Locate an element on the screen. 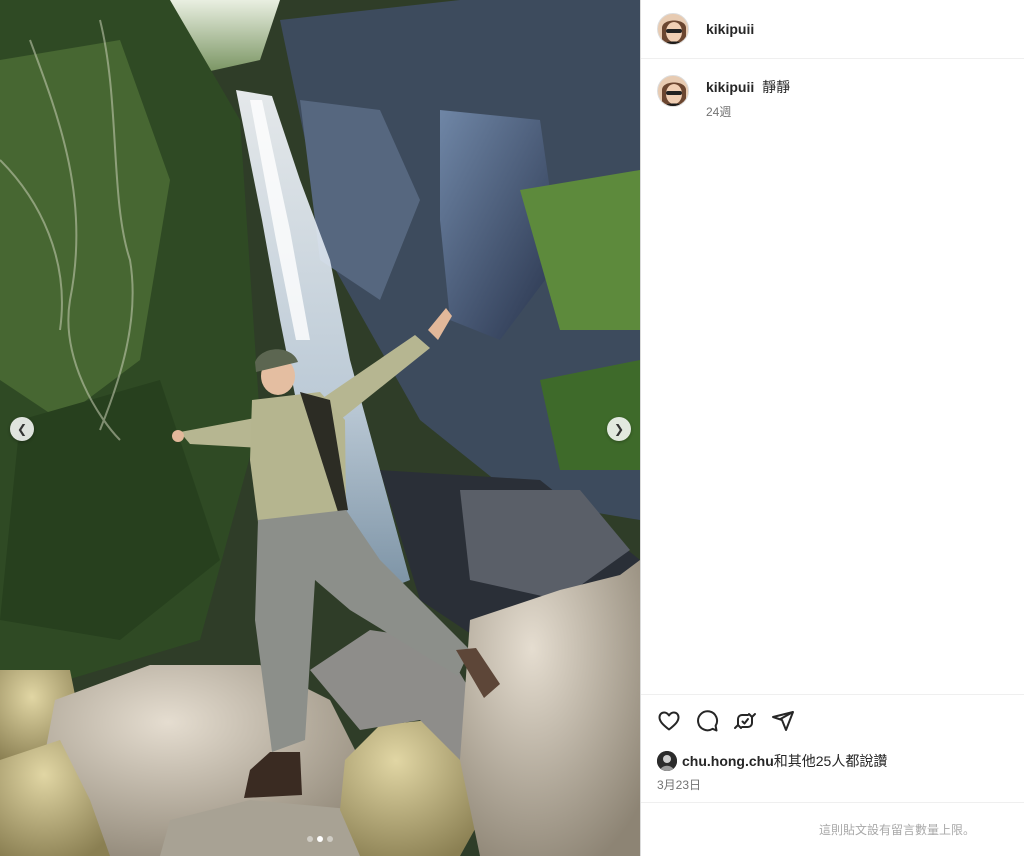 This screenshot has height=856, width=1024. liker-username: chu.hong.chu is located at coordinates (728, 761).